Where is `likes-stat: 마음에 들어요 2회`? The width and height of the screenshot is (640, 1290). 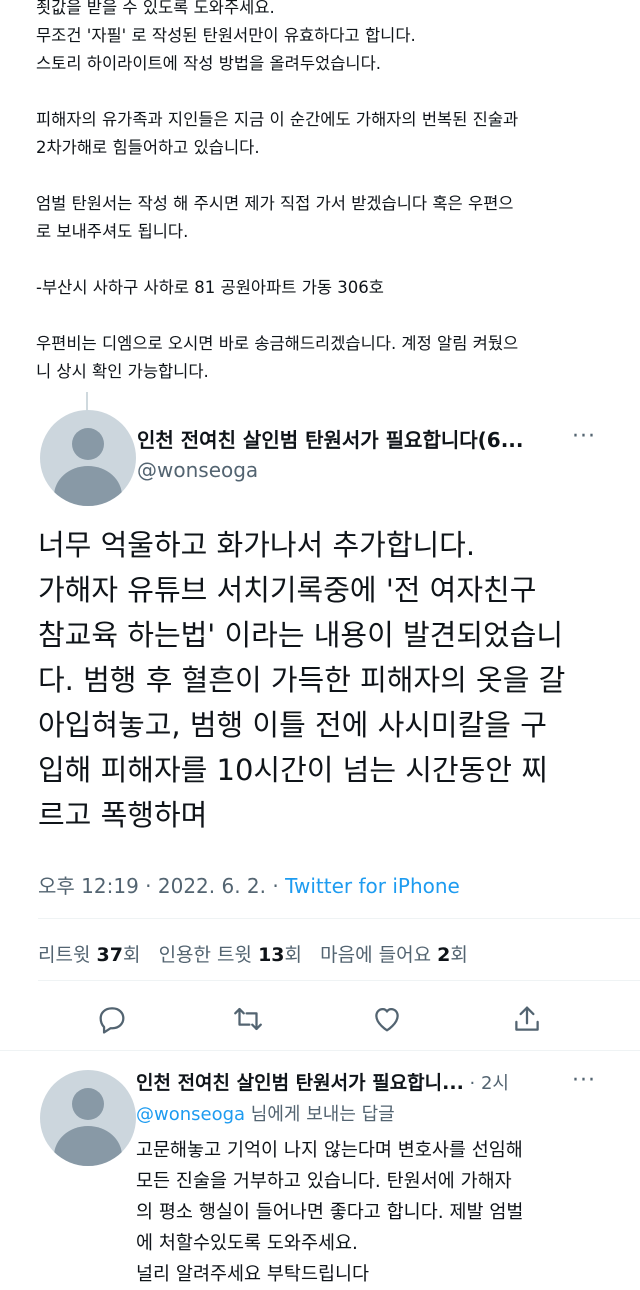
likes-stat: 마음에 들어요 2회 is located at coordinates (394, 955).